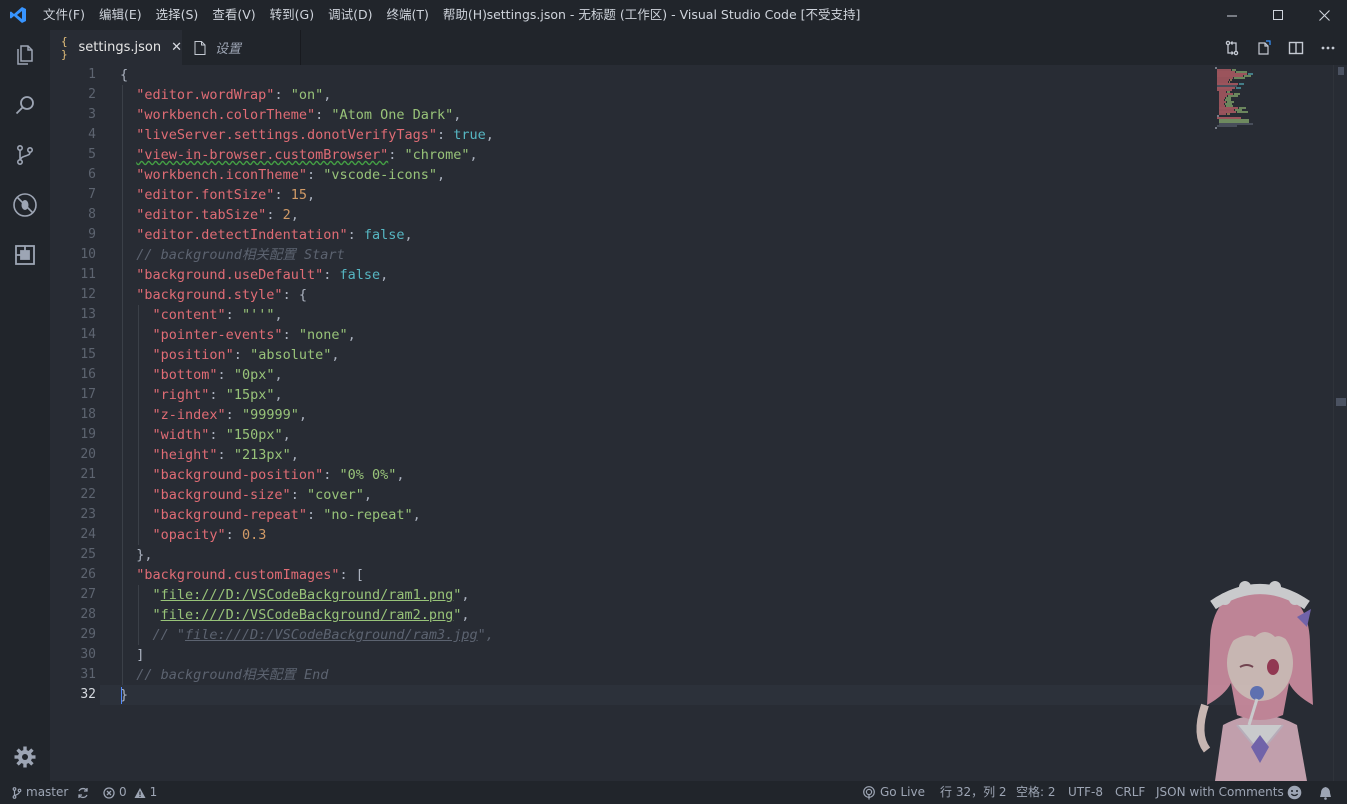  Describe the element at coordinates (680, 415) in the screenshot. I see `code-line: "z-index": "99999",` at that location.